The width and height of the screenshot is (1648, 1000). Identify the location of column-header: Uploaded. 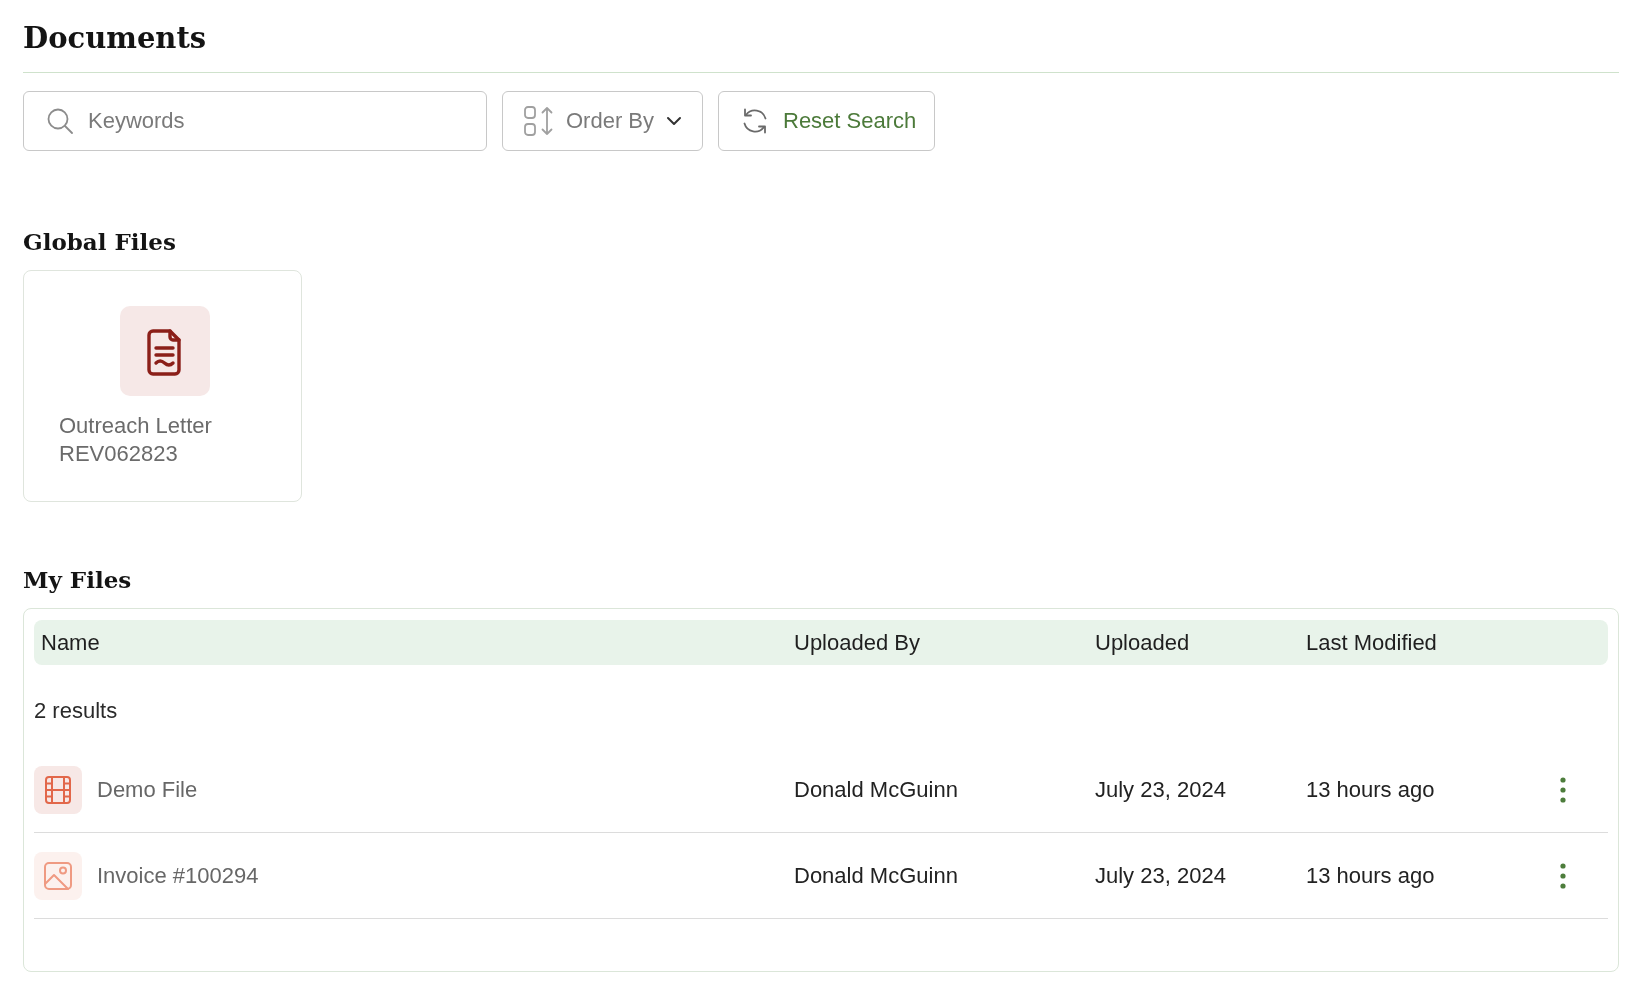
(1142, 642).